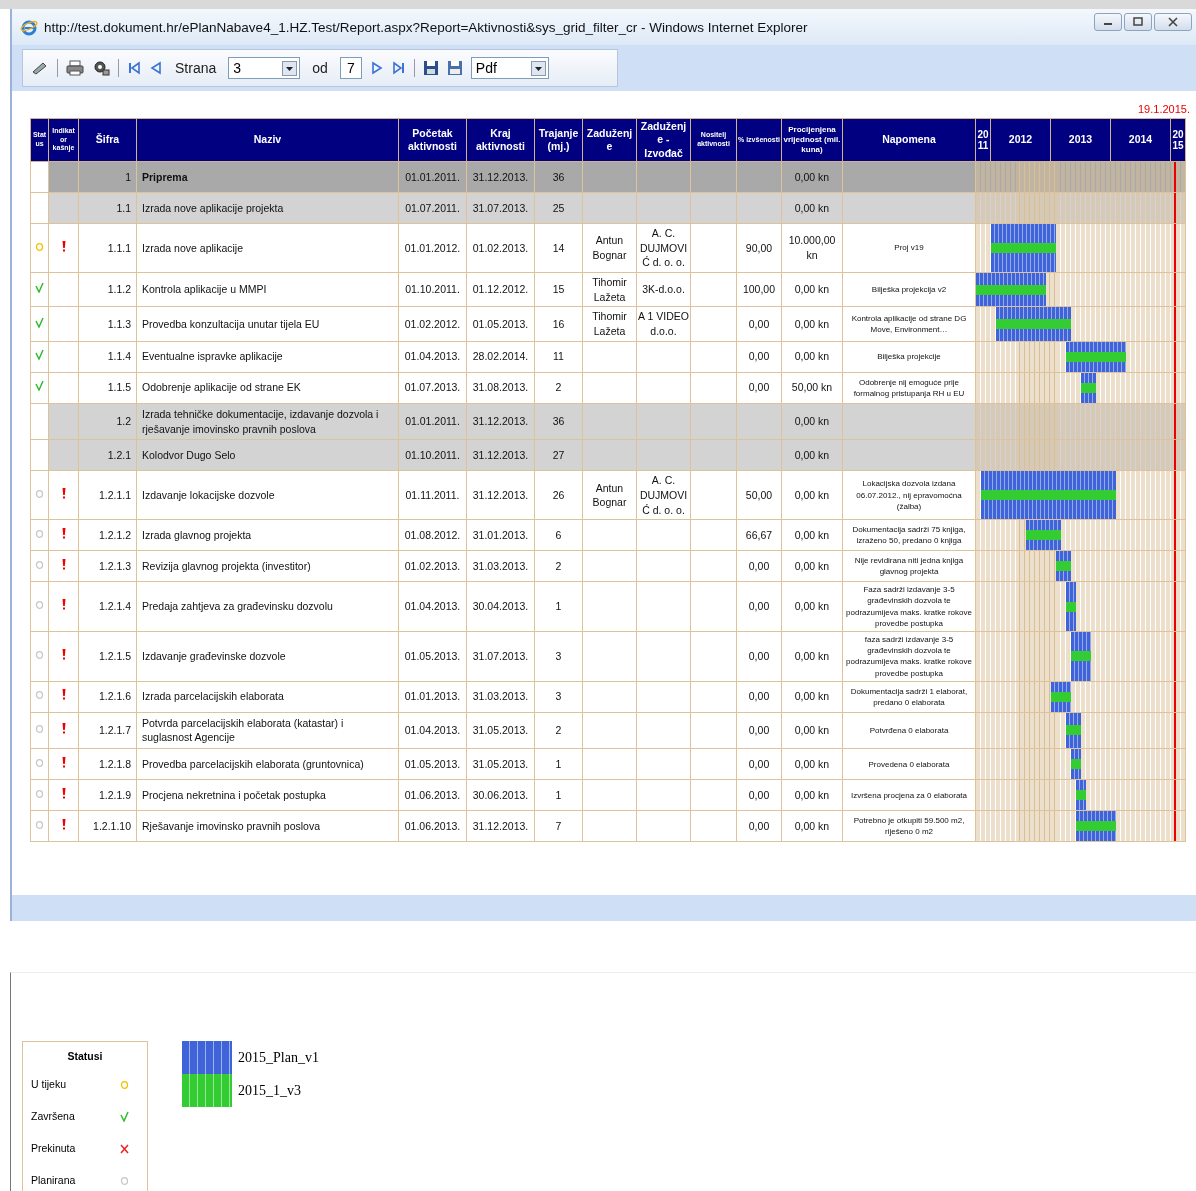  I want to click on page-select: 3, so click(264, 68).